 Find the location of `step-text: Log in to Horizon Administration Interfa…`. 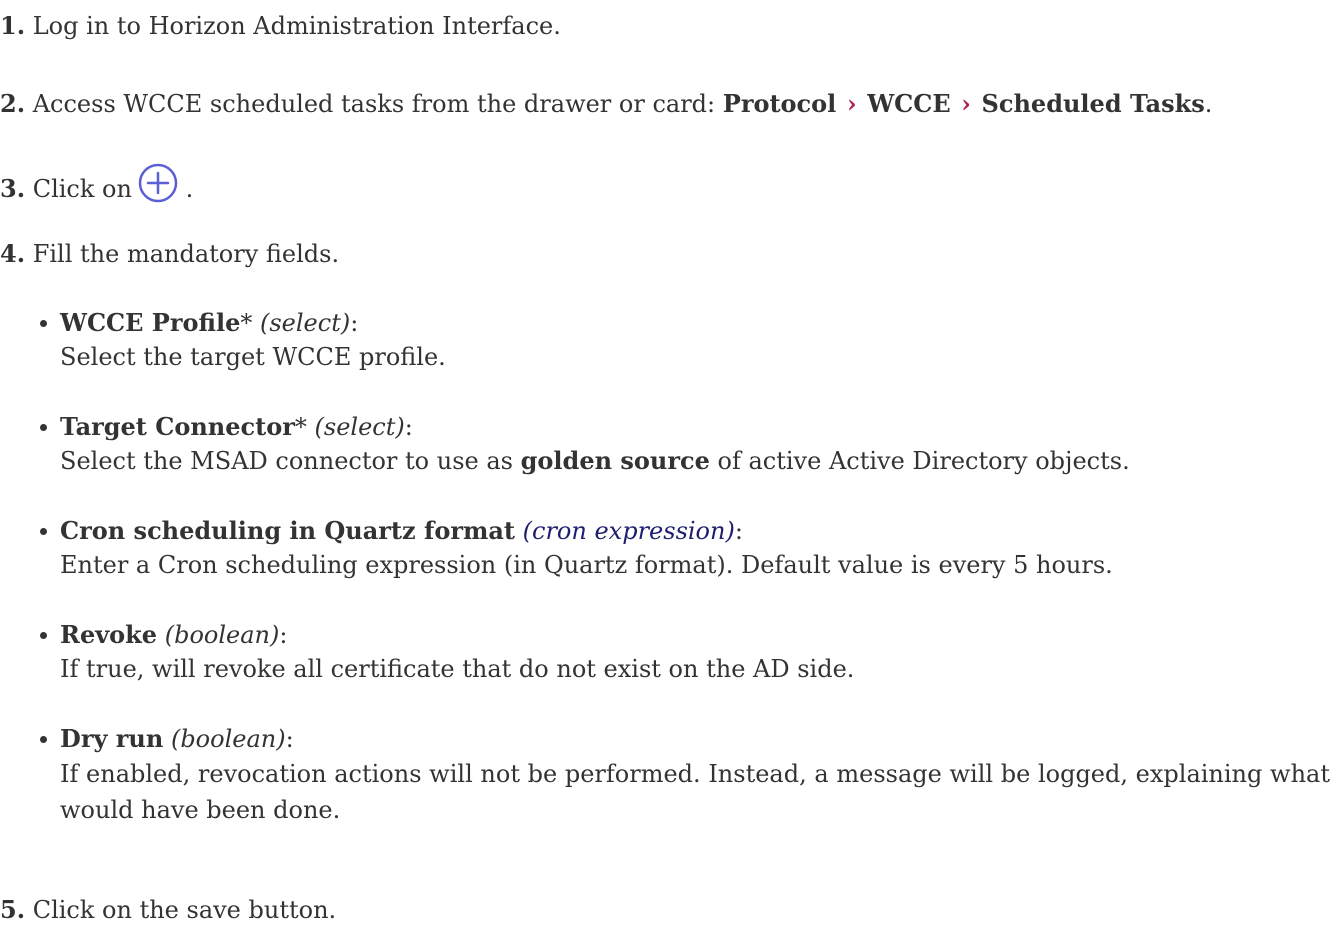

step-text: Log in to Horizon Administration Interfa… is located at coordinates (296, 26).